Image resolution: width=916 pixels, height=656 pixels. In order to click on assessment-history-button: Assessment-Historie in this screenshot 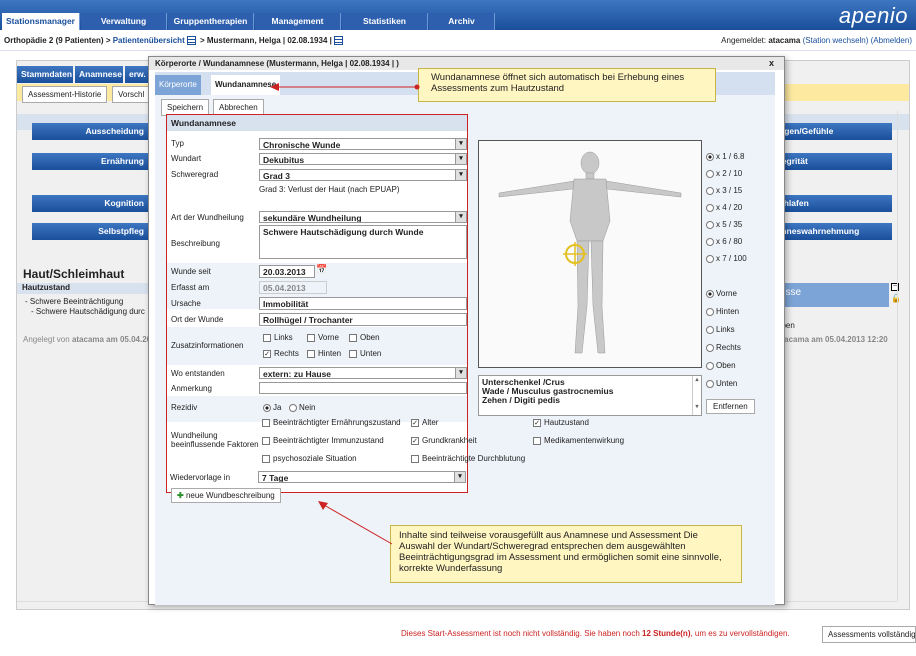, I will do `click(65, 94)`.